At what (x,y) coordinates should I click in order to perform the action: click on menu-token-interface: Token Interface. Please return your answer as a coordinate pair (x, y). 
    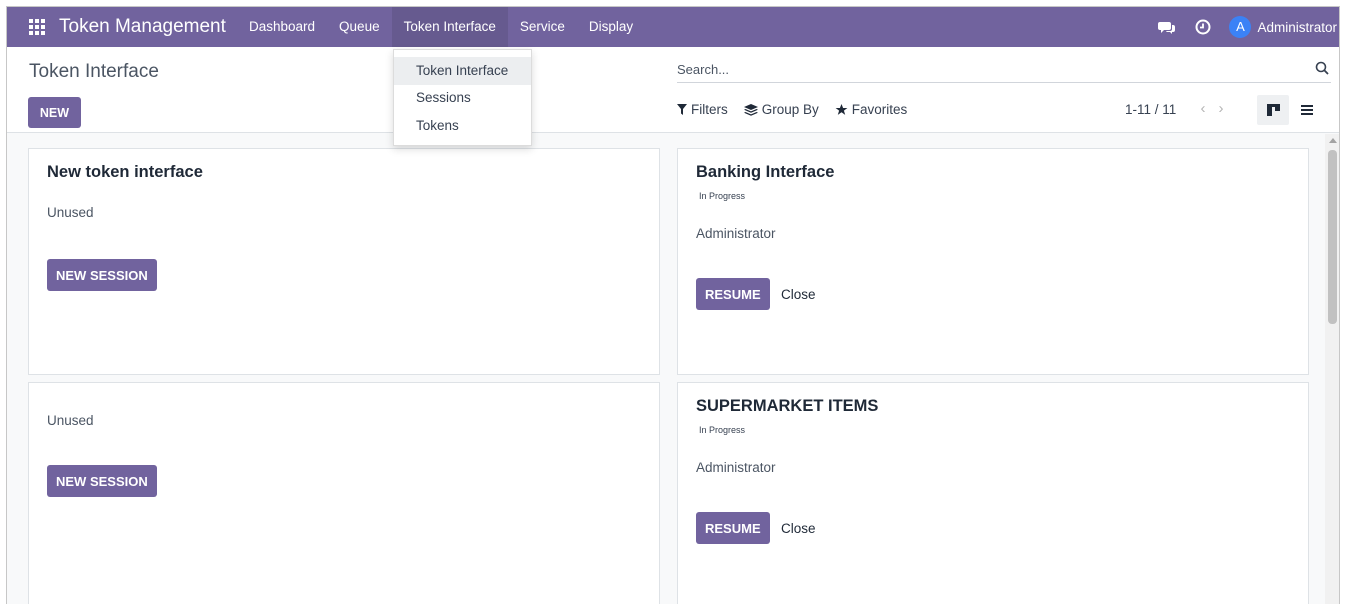
    Looking at the image, I should click on (449, 27).